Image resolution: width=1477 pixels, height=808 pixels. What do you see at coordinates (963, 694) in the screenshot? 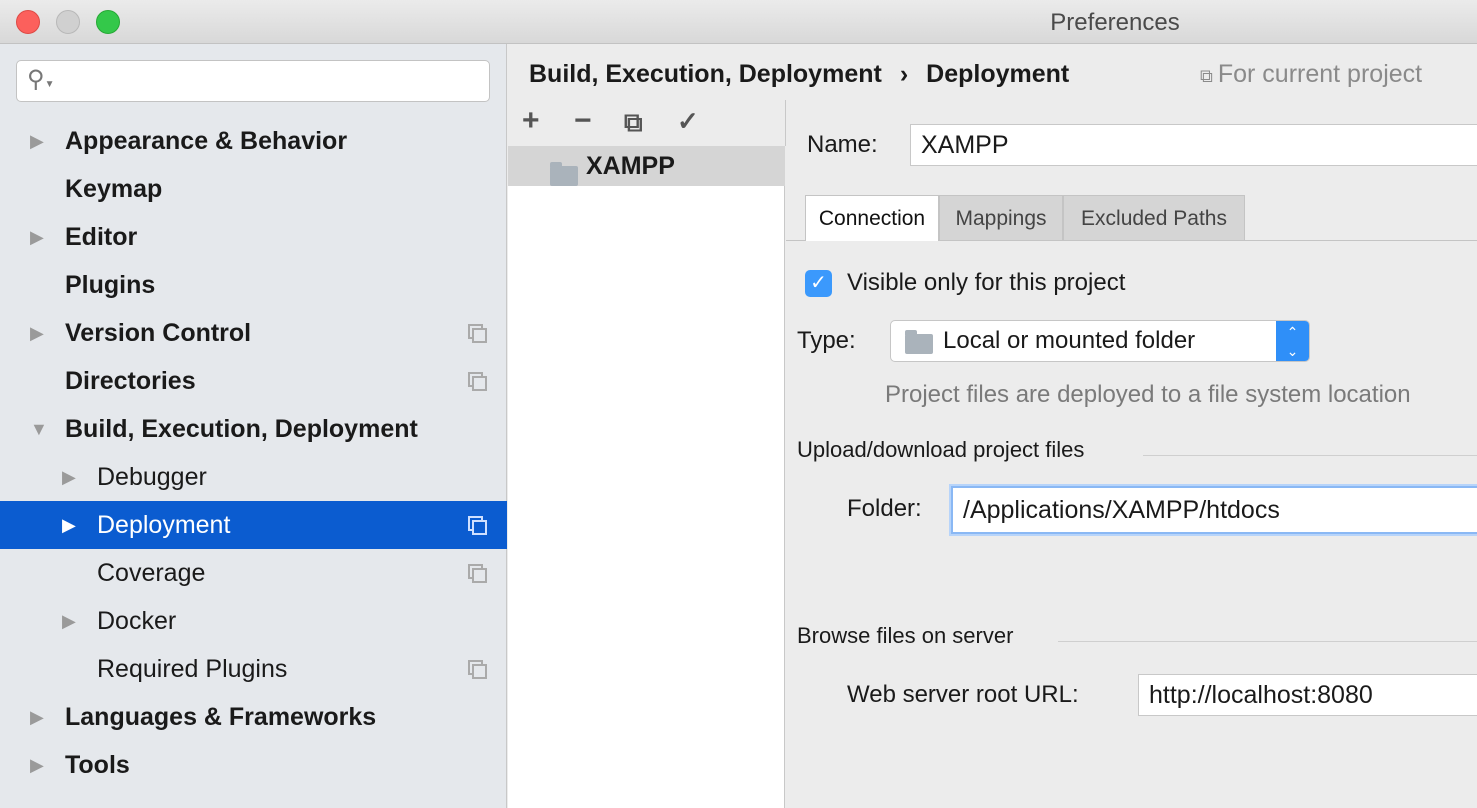
I see `url-label: Web server root URL:` at bounding box center [963, 694].